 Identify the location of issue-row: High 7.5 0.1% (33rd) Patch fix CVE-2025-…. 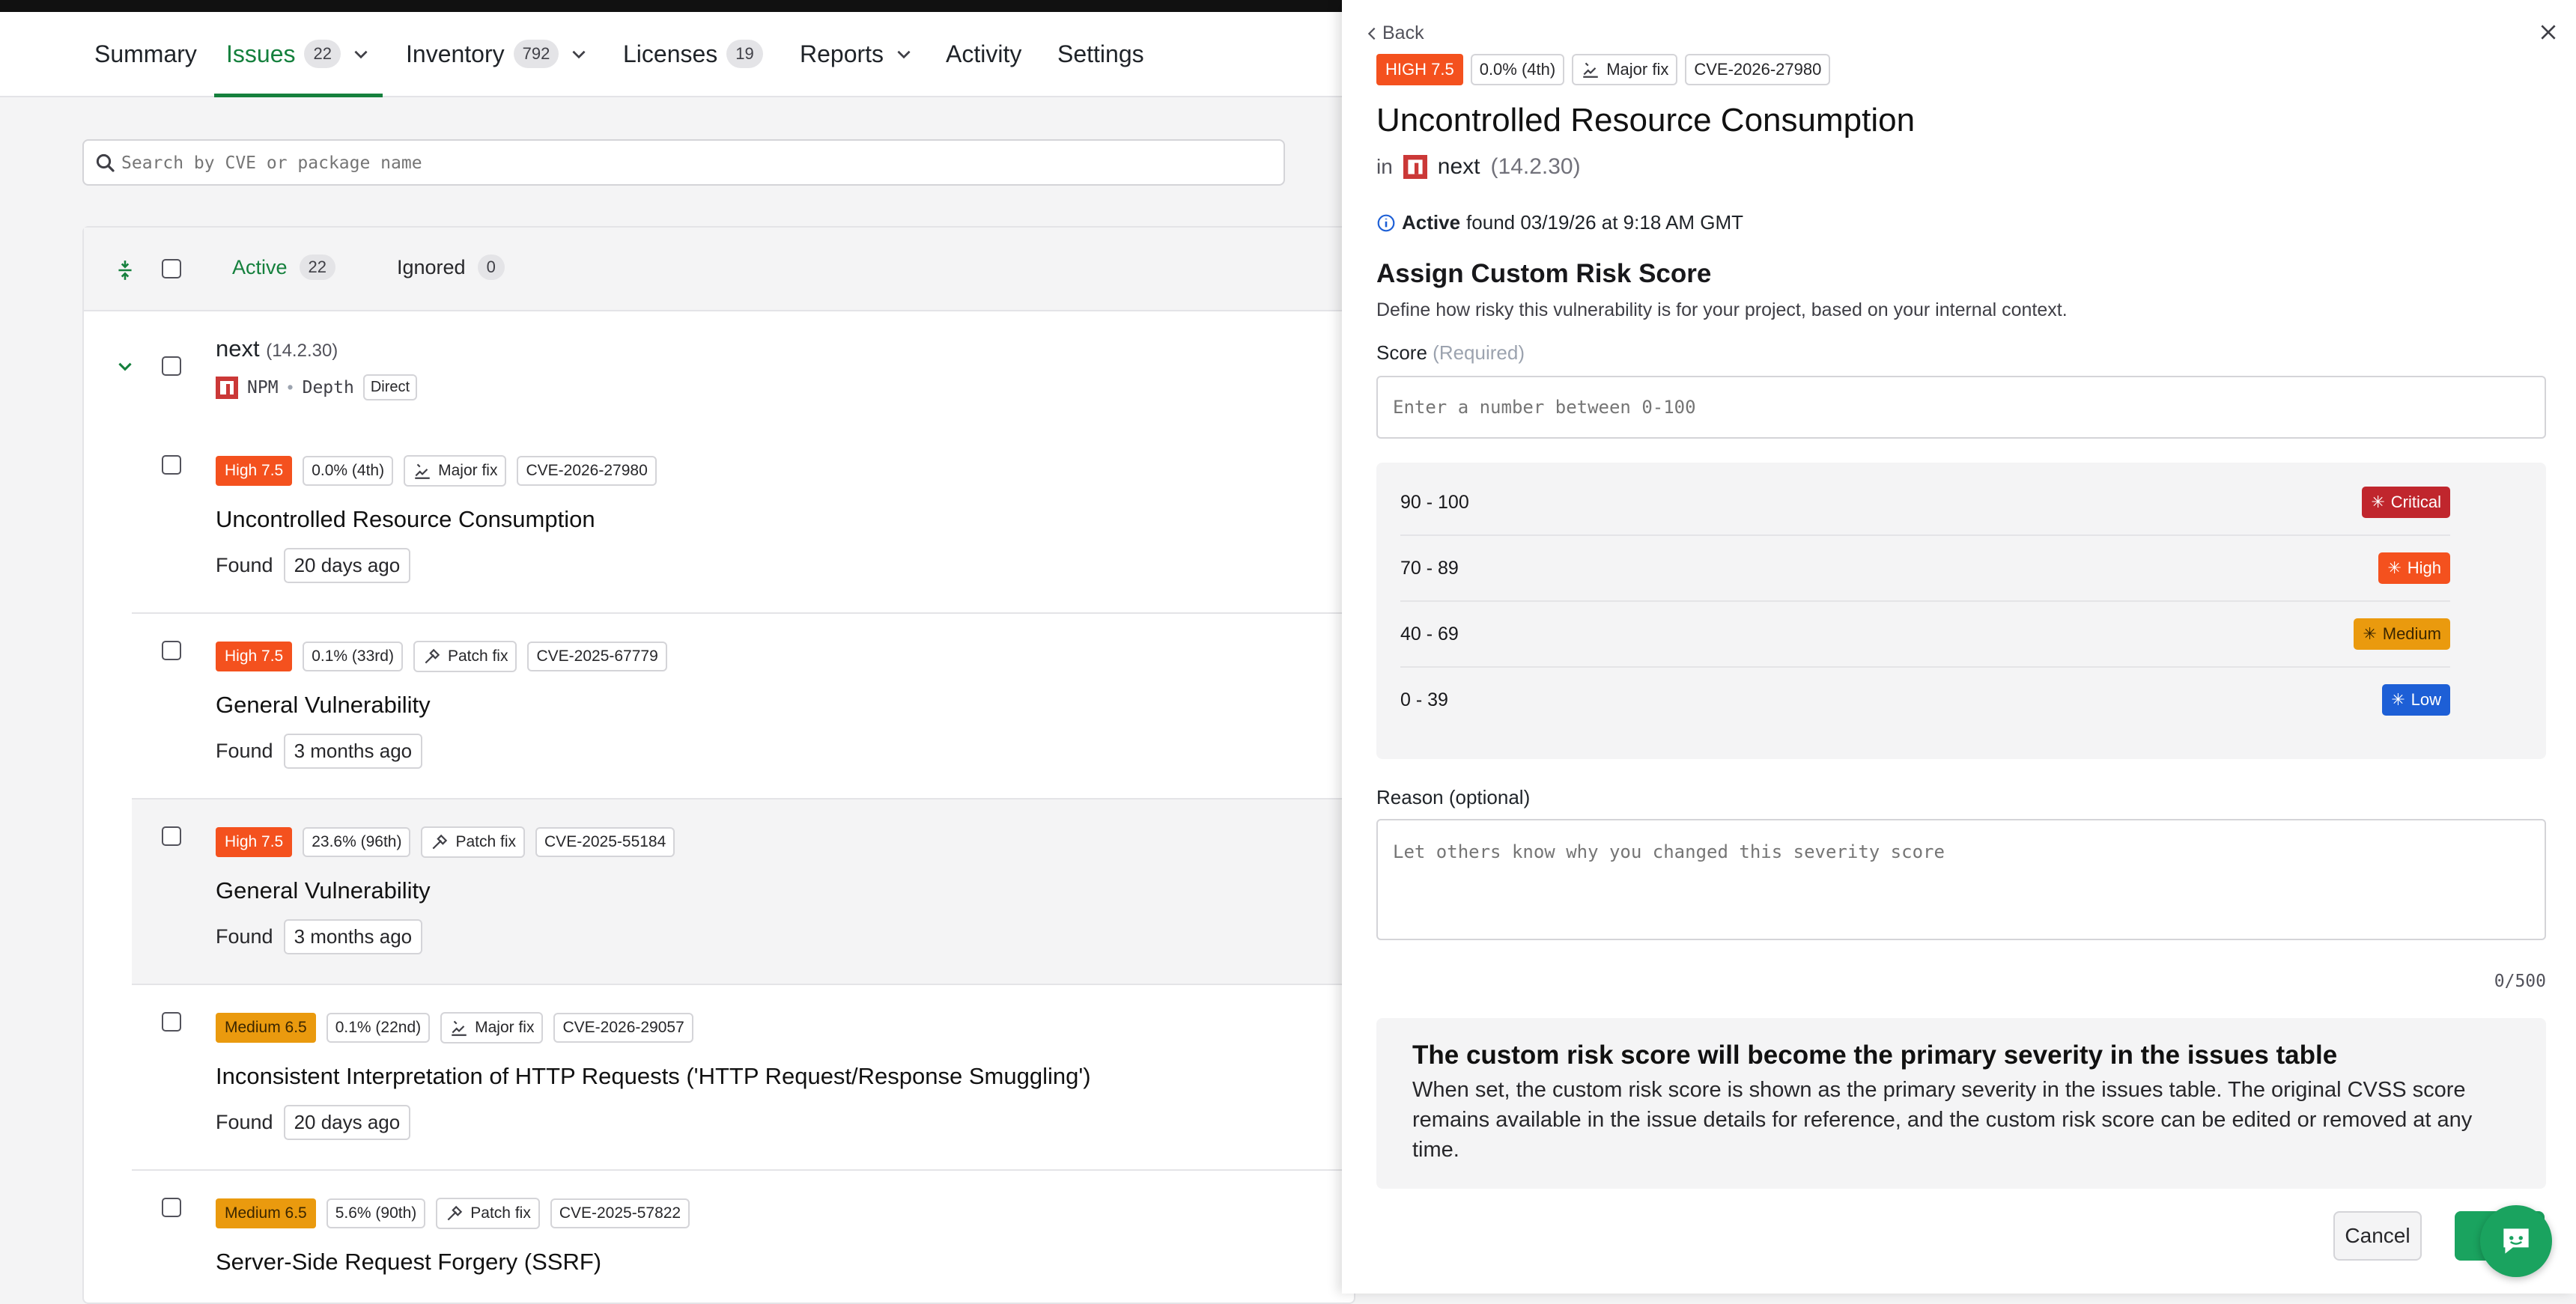
(737, 706).